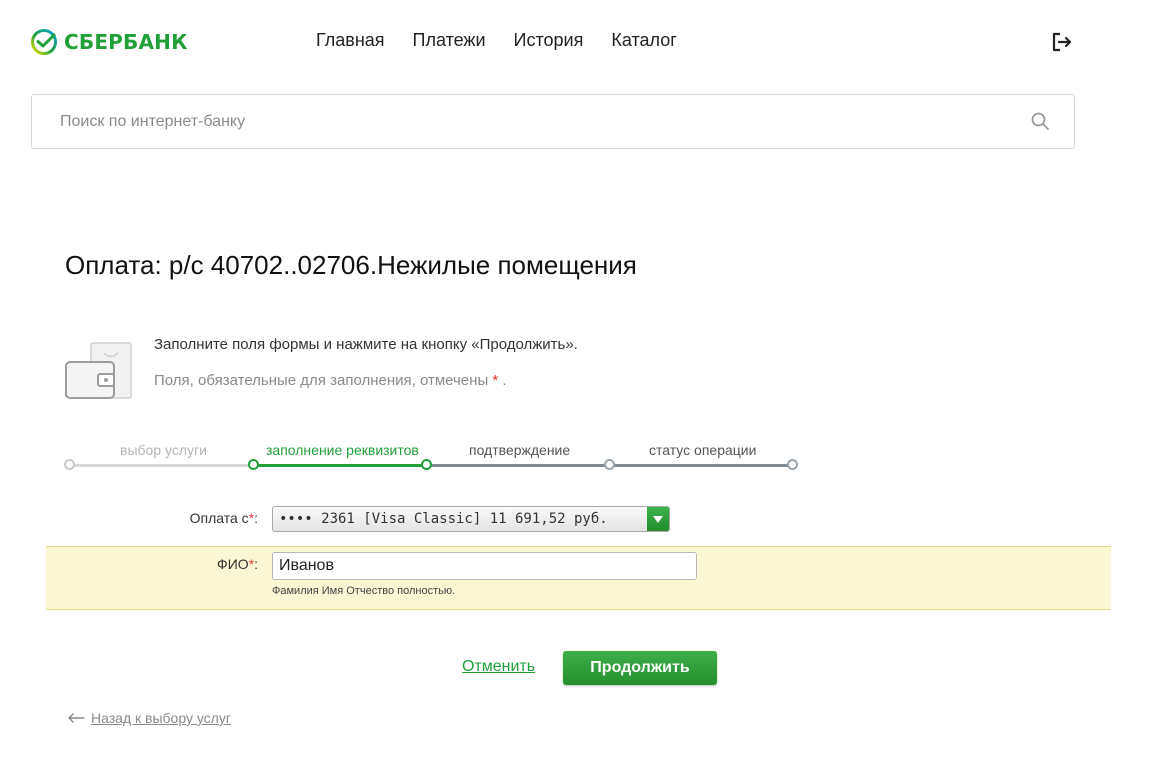  What do you see at coordinates (484, 566) in the screenshot?
I see `fio-input` at bounding box center [484, 566].